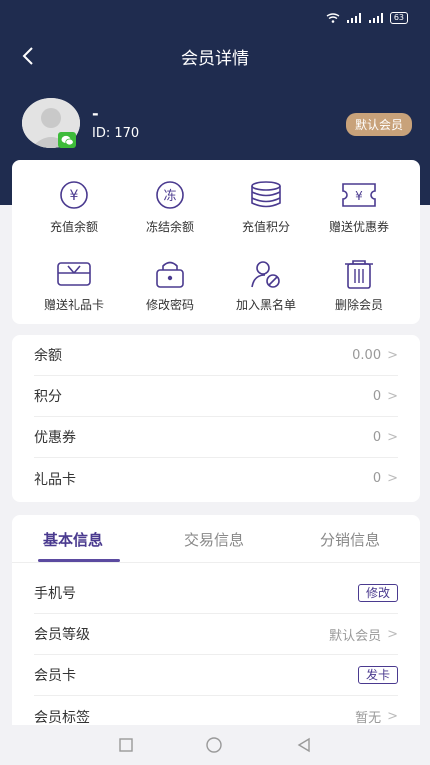 Image resolution: width=430 pixels, height=765 pixels. I want to click on svg-text: 冻, so click(169, 196).